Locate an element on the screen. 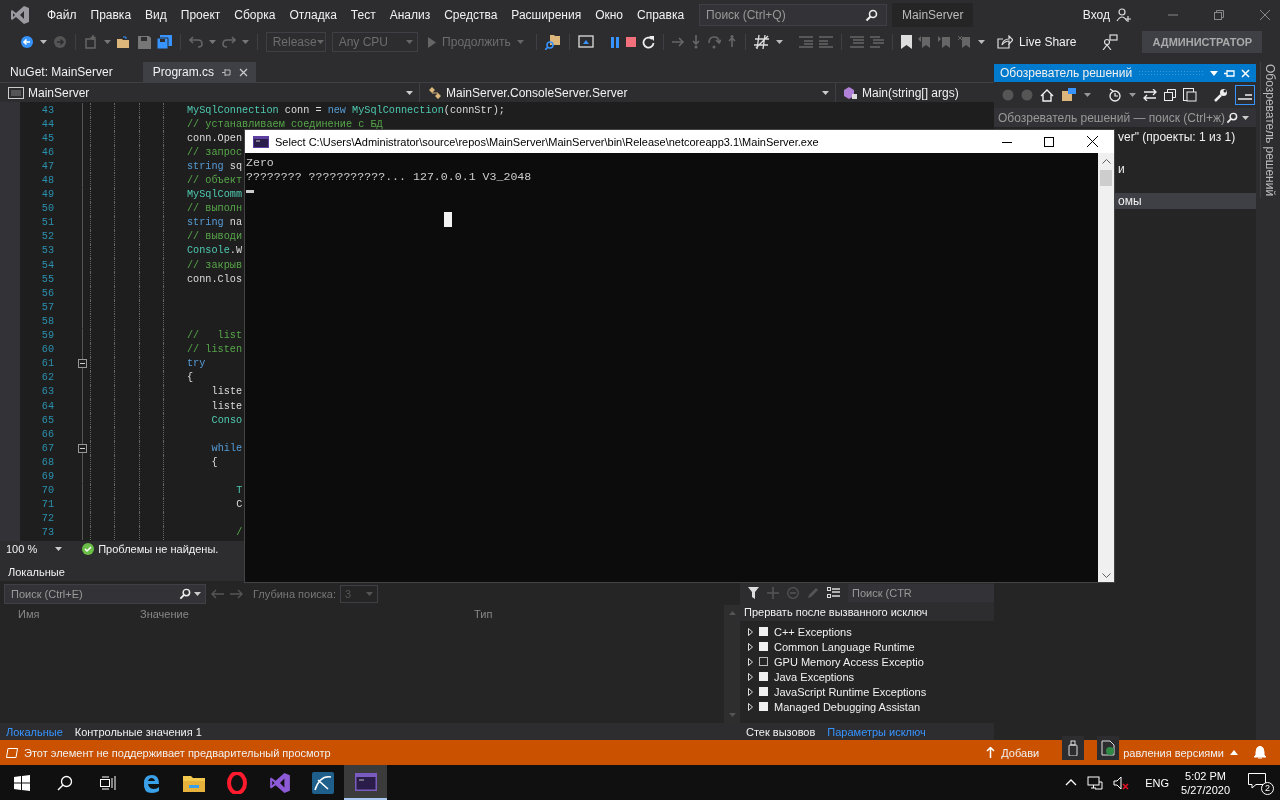  document-tab: Program.cs is located at coordinates (199, 72).